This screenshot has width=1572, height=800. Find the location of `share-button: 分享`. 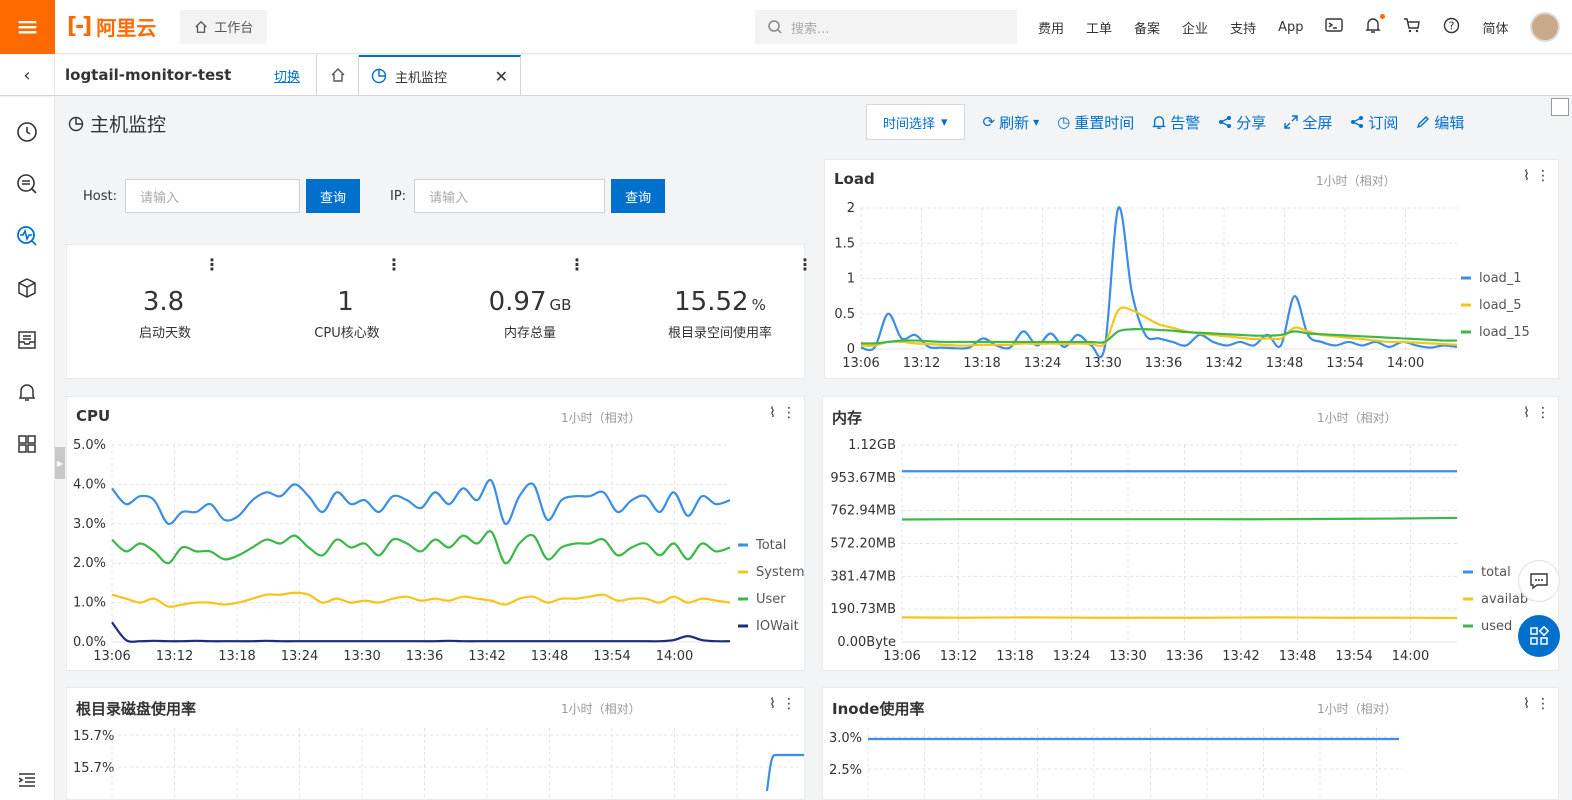

share-button: 分享 is located at coordinates (1242, 122).